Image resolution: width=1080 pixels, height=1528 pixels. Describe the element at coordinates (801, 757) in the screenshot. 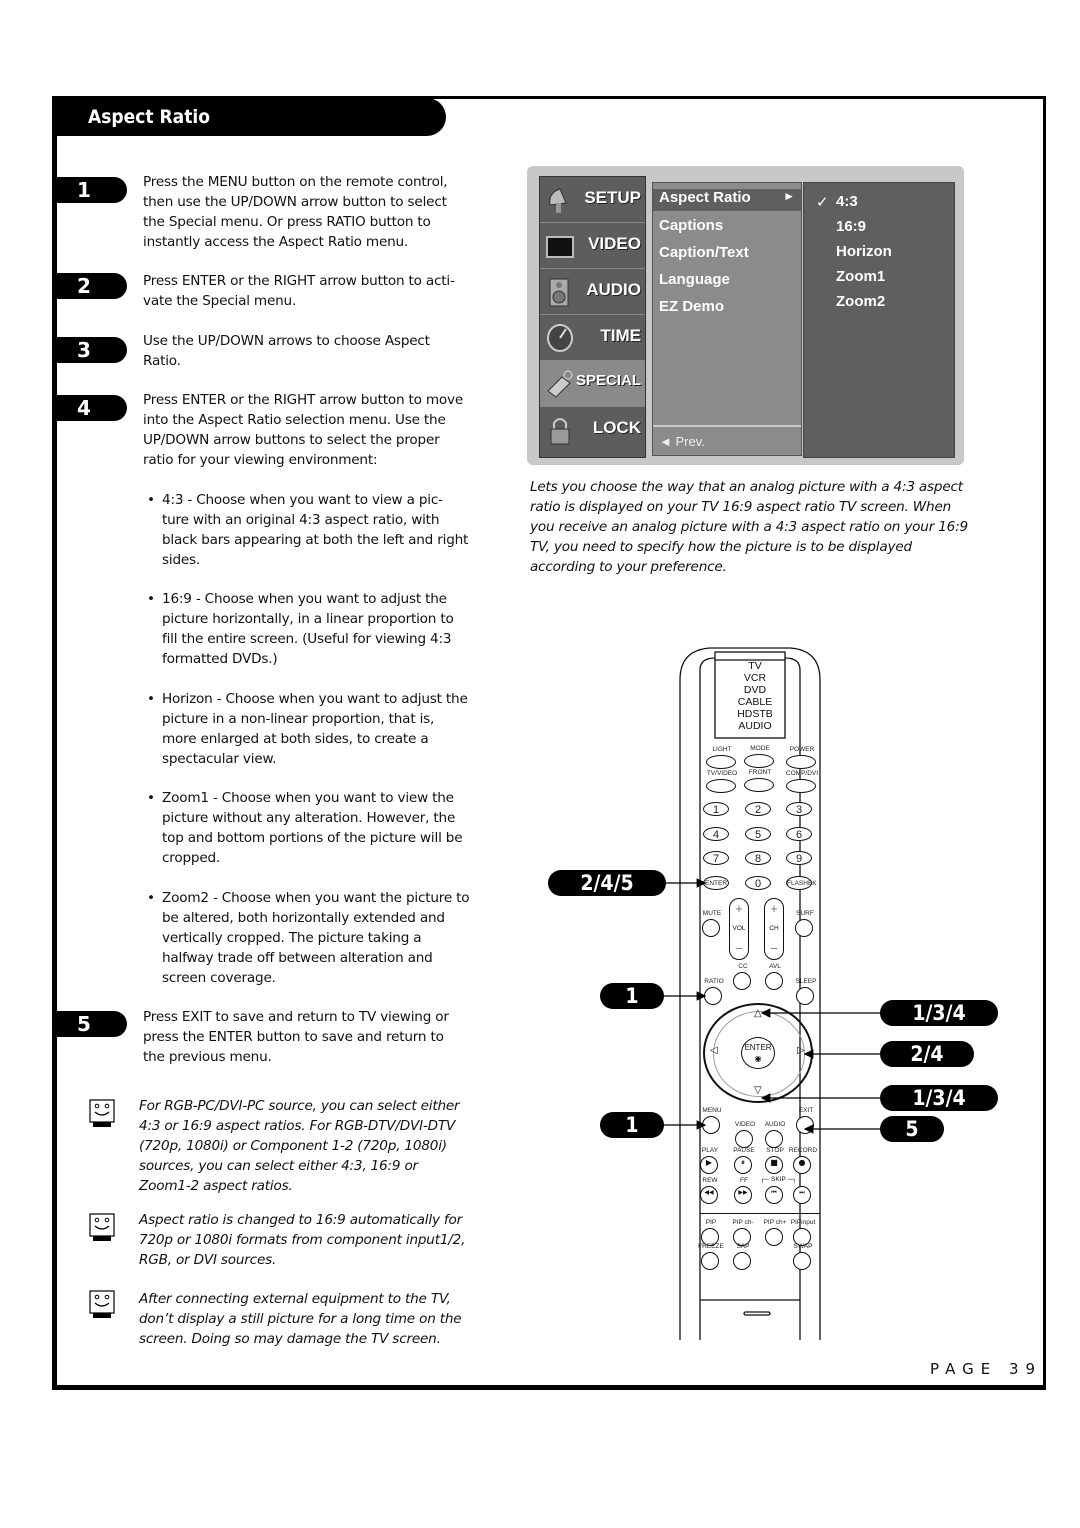

I see `power-button: POWER` at that location.